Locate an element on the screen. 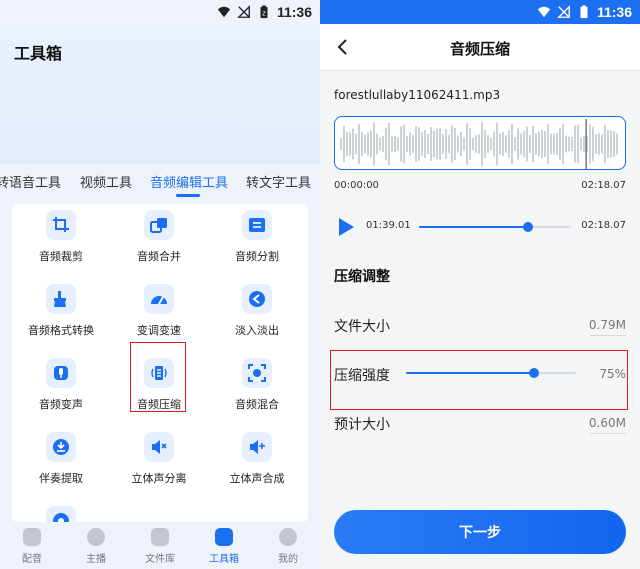 Image resolution: width=640 pixels, height=569 pixels. file-library-icon is located at coordinates (160, 537).